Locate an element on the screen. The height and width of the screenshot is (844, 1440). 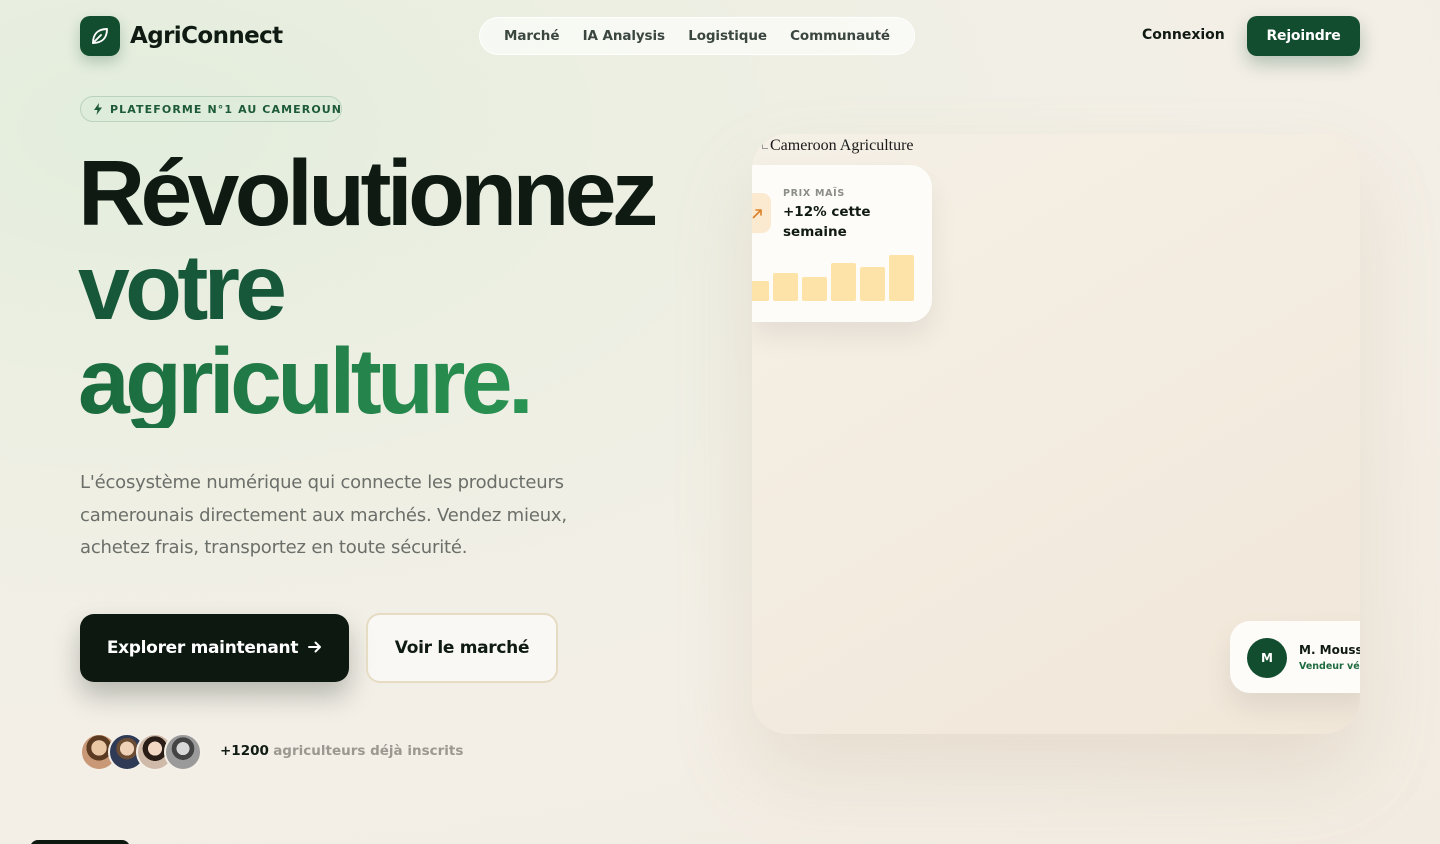
broken-image-icon is located at coordinates (765, 146).